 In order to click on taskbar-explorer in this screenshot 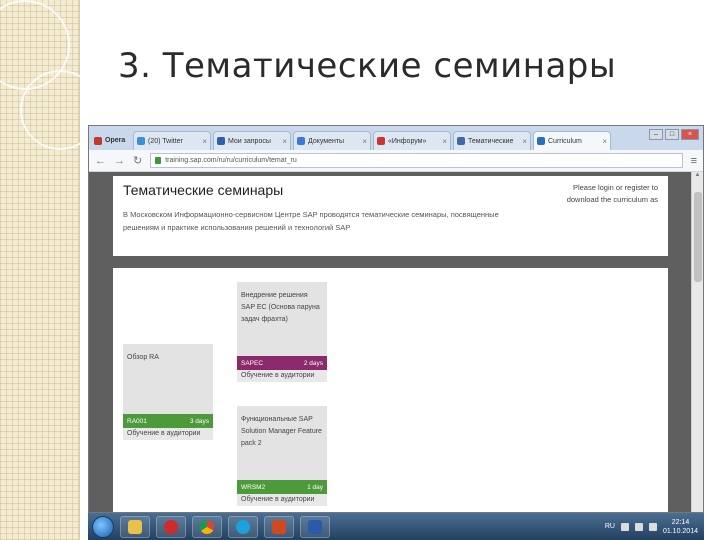, I will do `click(135, 526)`.